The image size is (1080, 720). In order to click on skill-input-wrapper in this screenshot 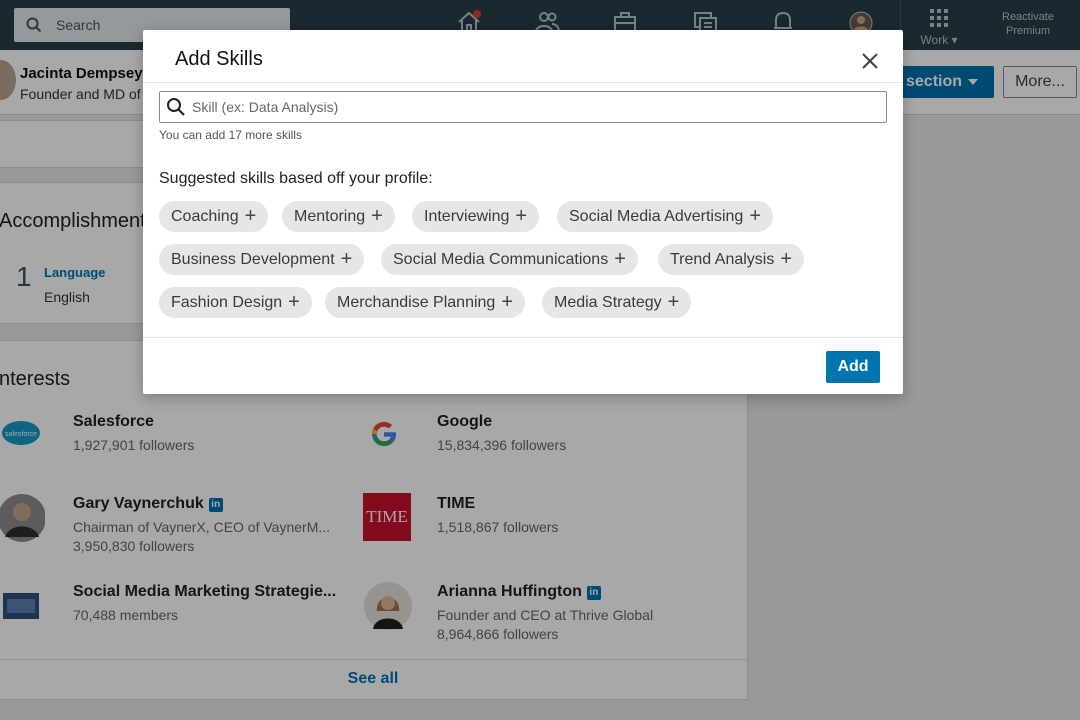, I will do `click(523, 107)`.